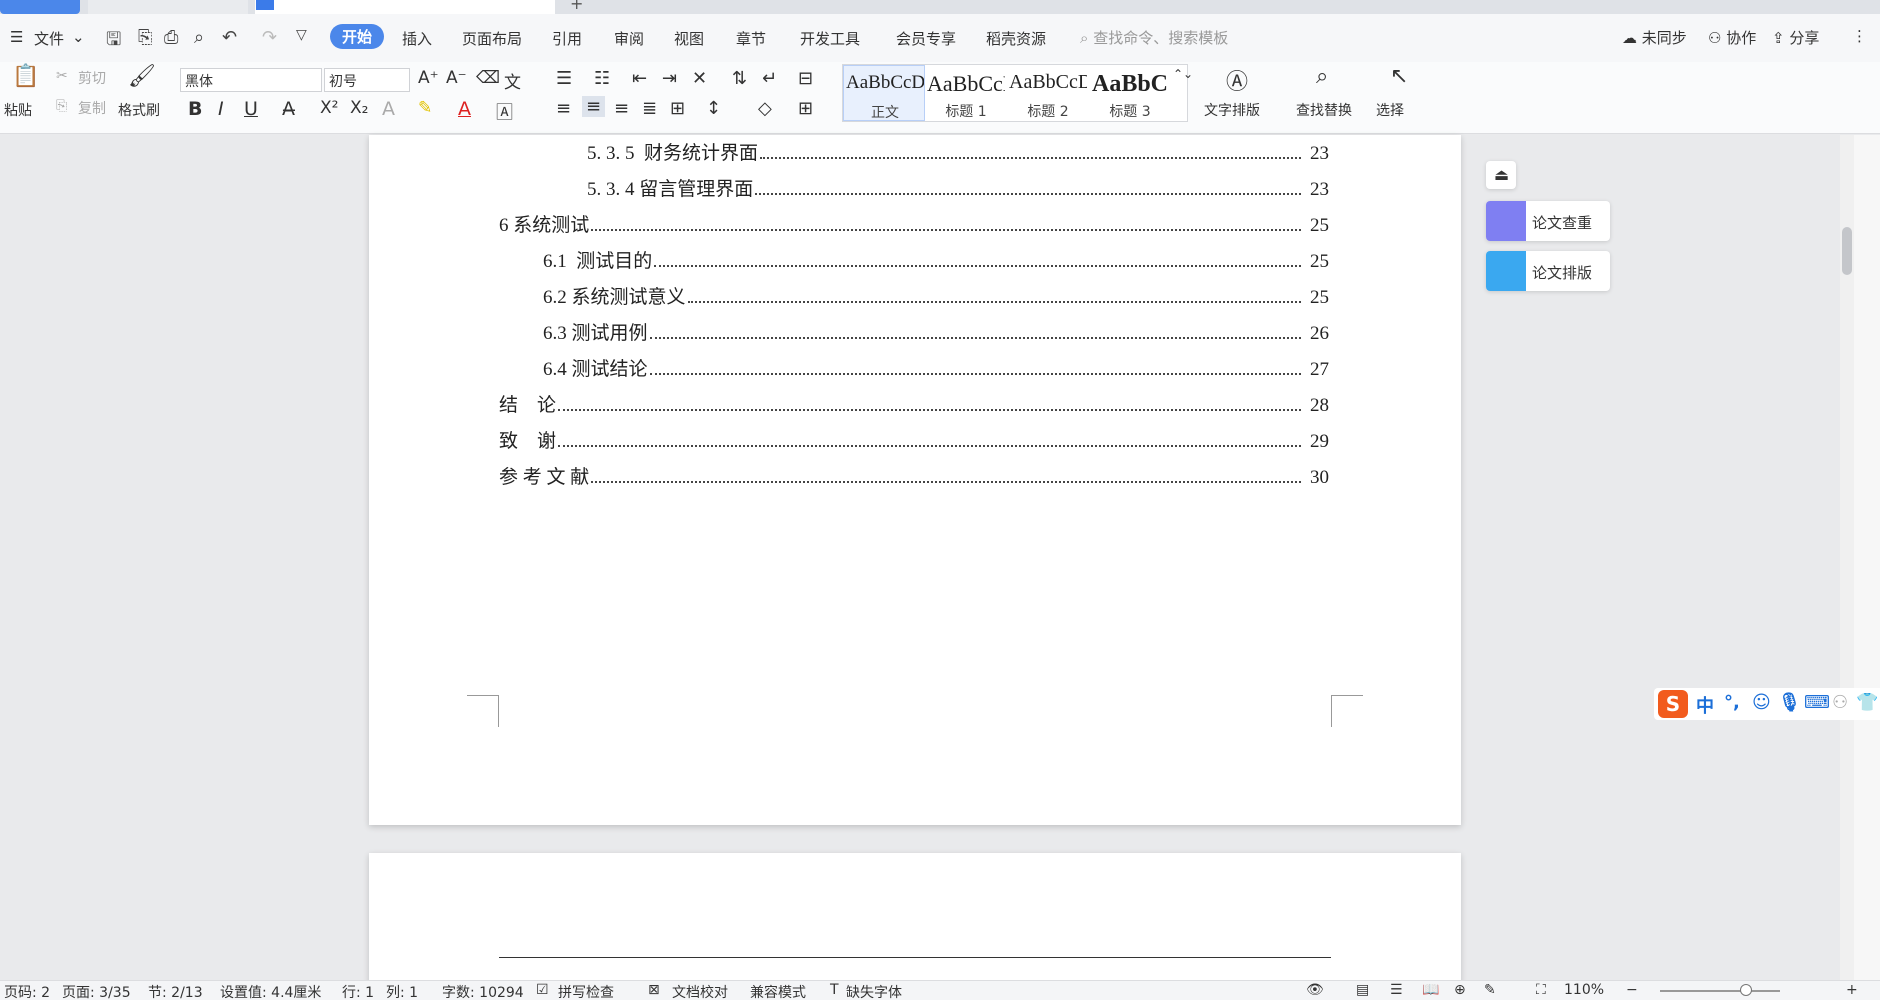 The width and height of the screenshot is (1880, 1000). Describe the element at coordinates (464, 109) in the screenshot. I see `font-color-icon: A` at that location.